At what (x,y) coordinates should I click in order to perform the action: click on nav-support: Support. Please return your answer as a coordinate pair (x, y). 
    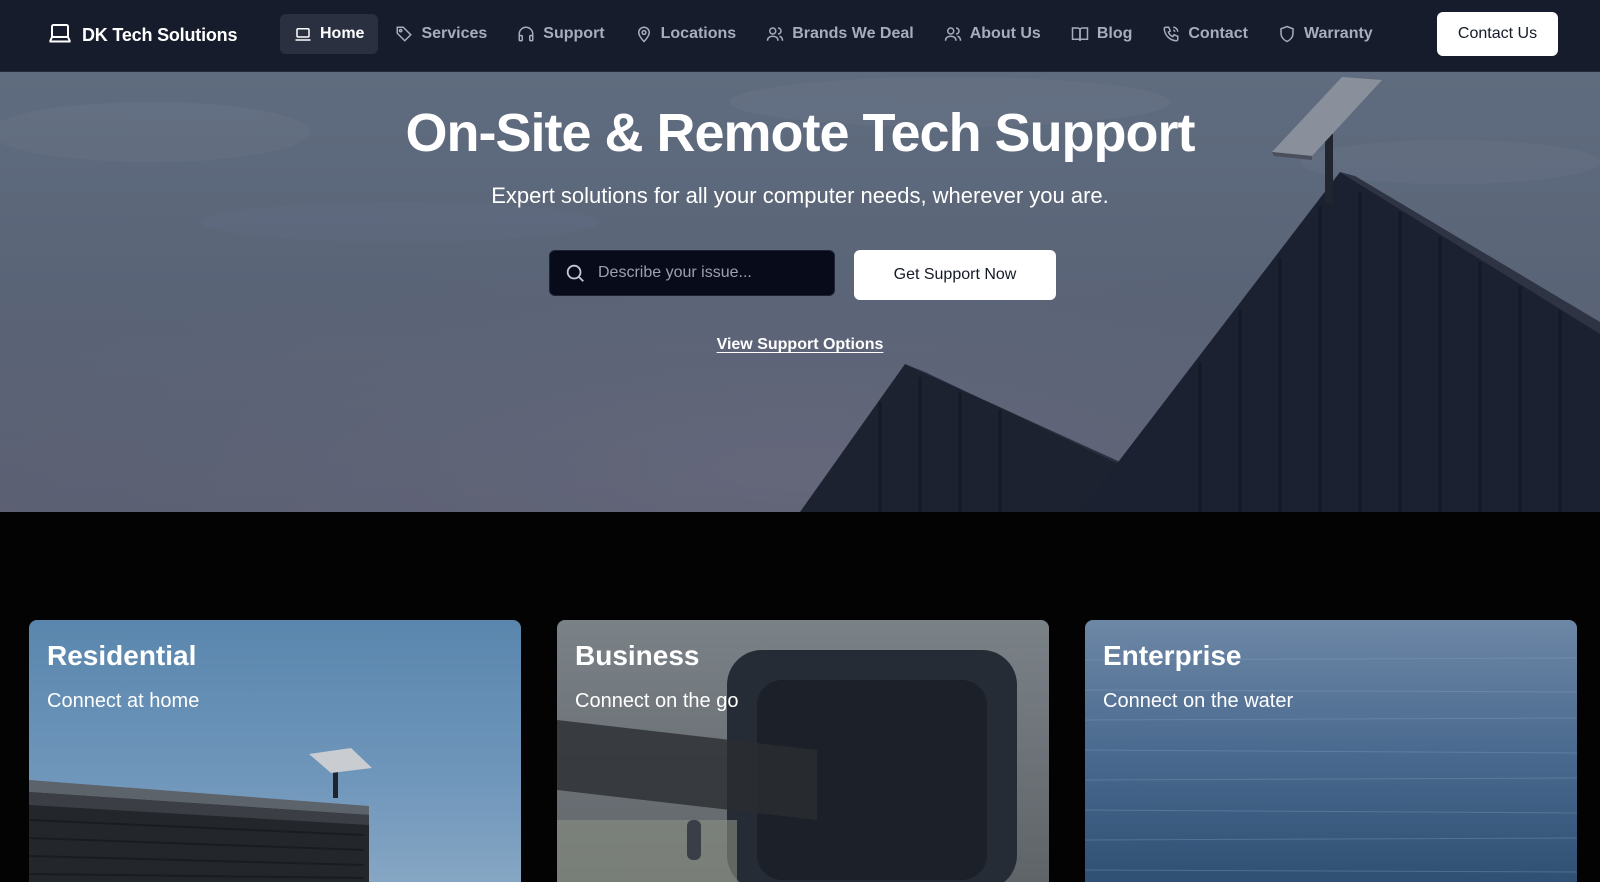
    Looking at the image, I should click on (560, 34).